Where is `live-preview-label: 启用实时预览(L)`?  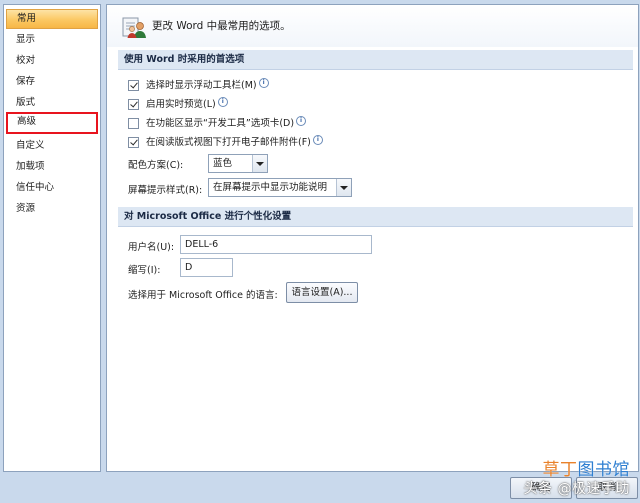 live-preview-label: 启用实时预览(L) is located at coordinates (181, 104).